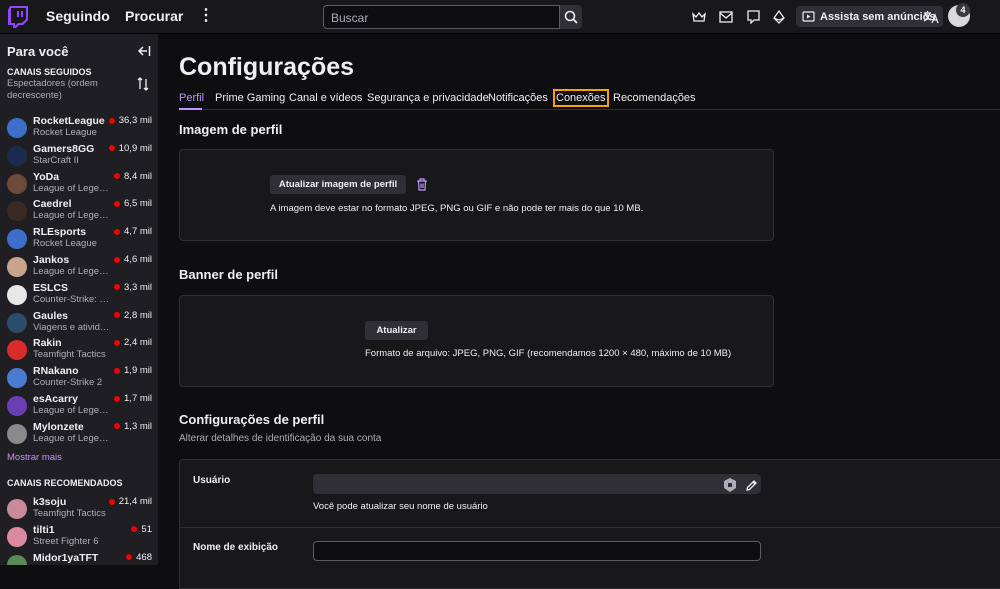 This screenshot has width=1000, height=589. I want to click on sidebar-channel-item: RLEsports Rocket League 4,7 mil, so click(79, 239).